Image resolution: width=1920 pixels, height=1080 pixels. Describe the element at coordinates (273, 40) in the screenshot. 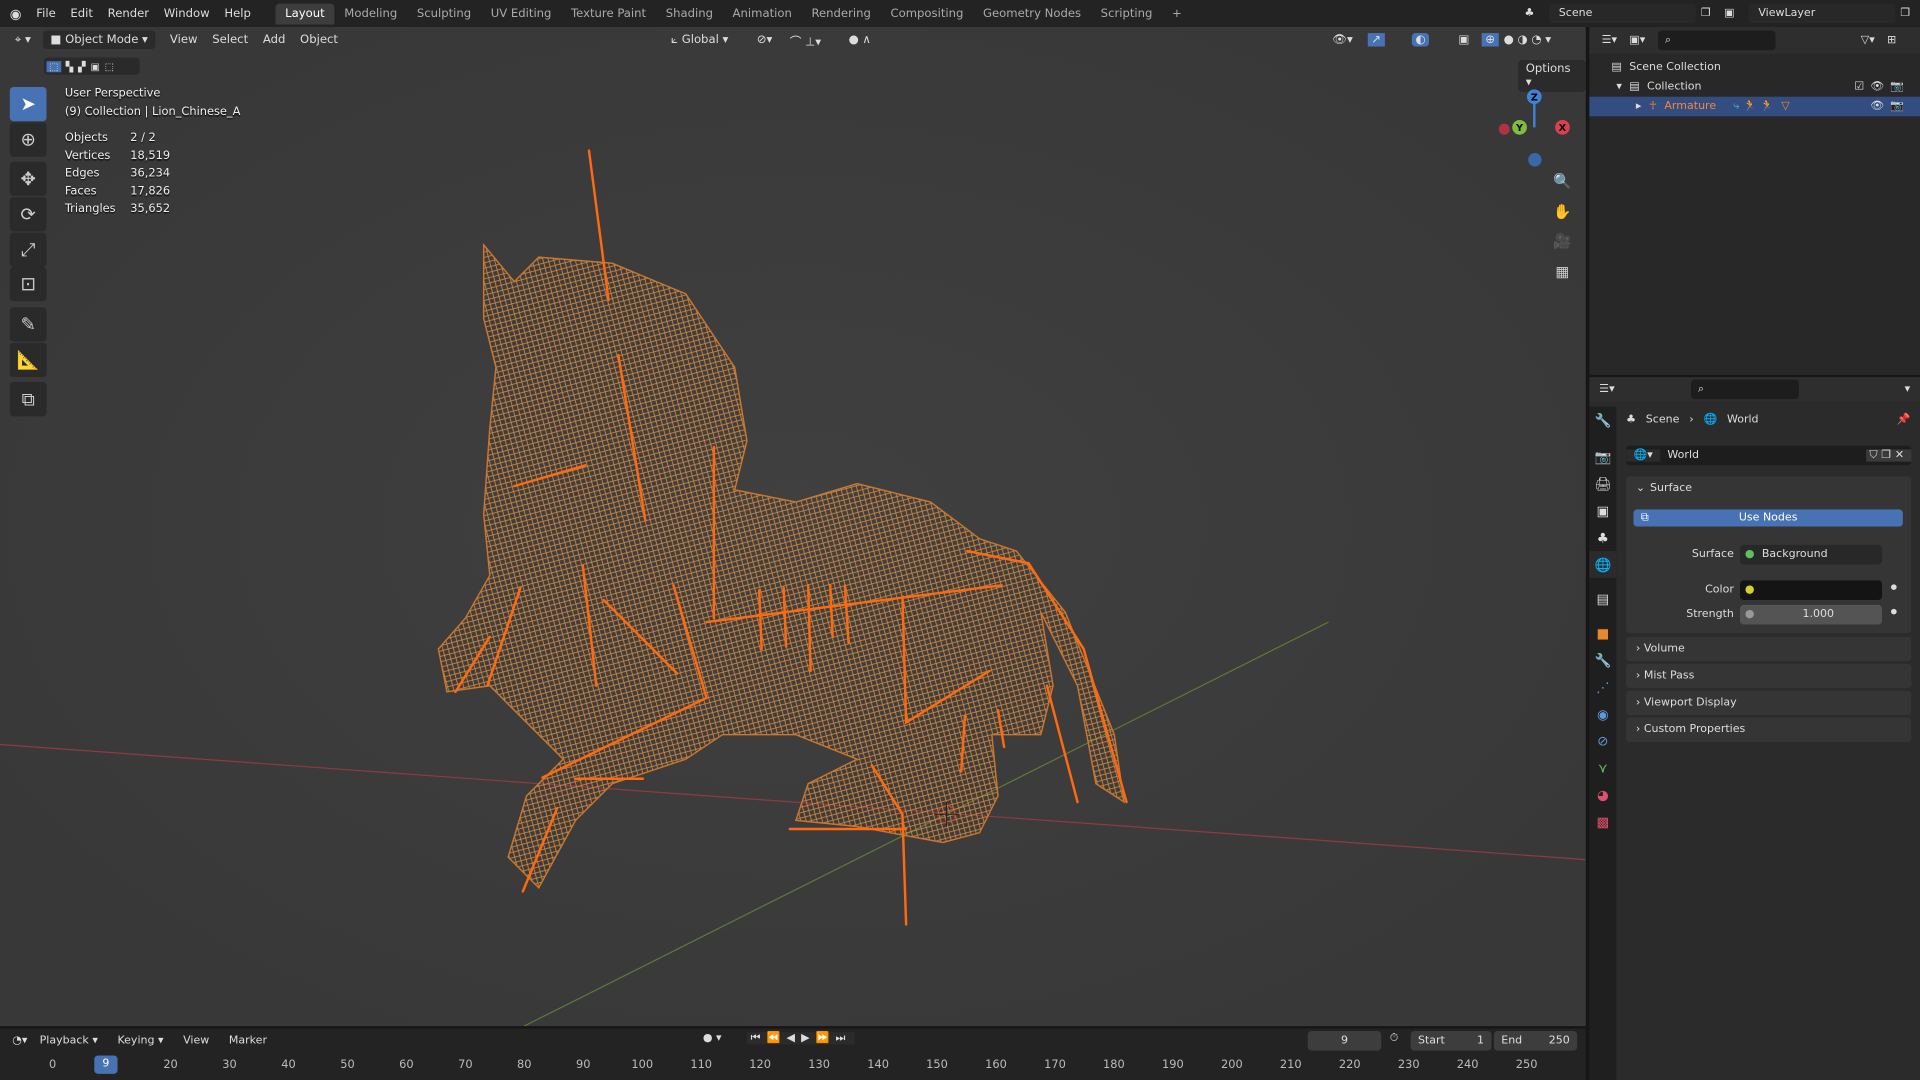

I see `menu-add: Add` at that location.